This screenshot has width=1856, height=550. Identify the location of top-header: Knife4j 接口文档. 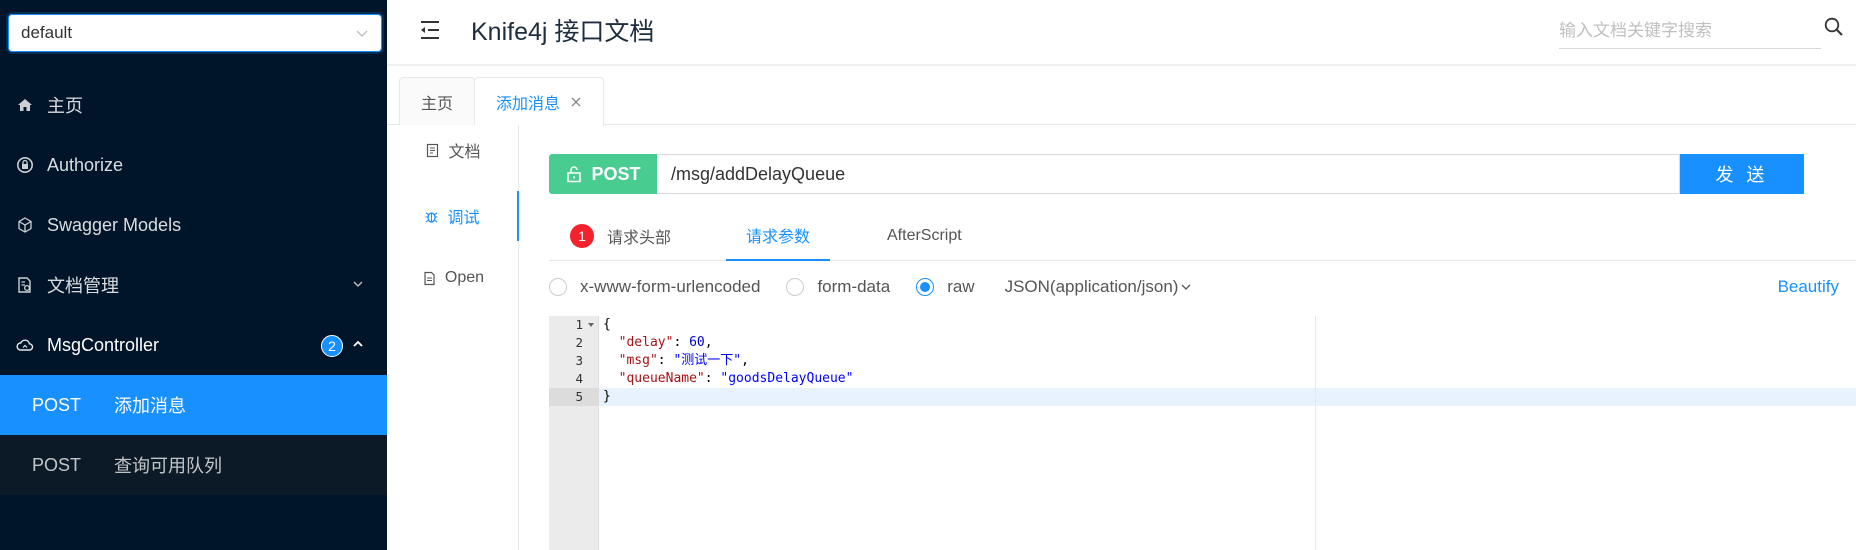
(1121, 33).